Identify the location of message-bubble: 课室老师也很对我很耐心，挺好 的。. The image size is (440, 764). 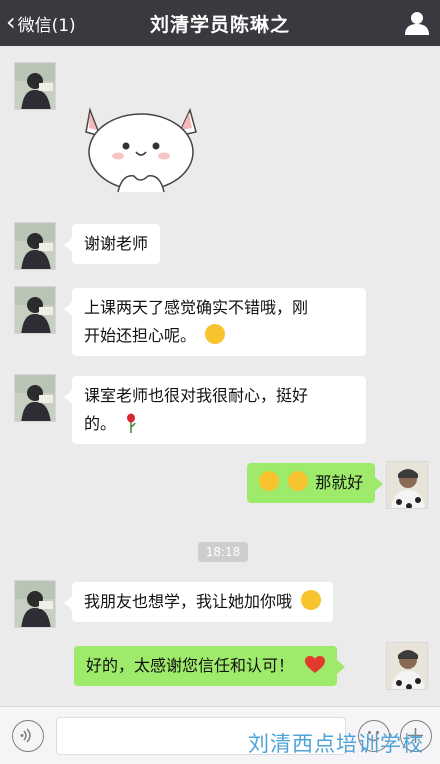
(215, 410).